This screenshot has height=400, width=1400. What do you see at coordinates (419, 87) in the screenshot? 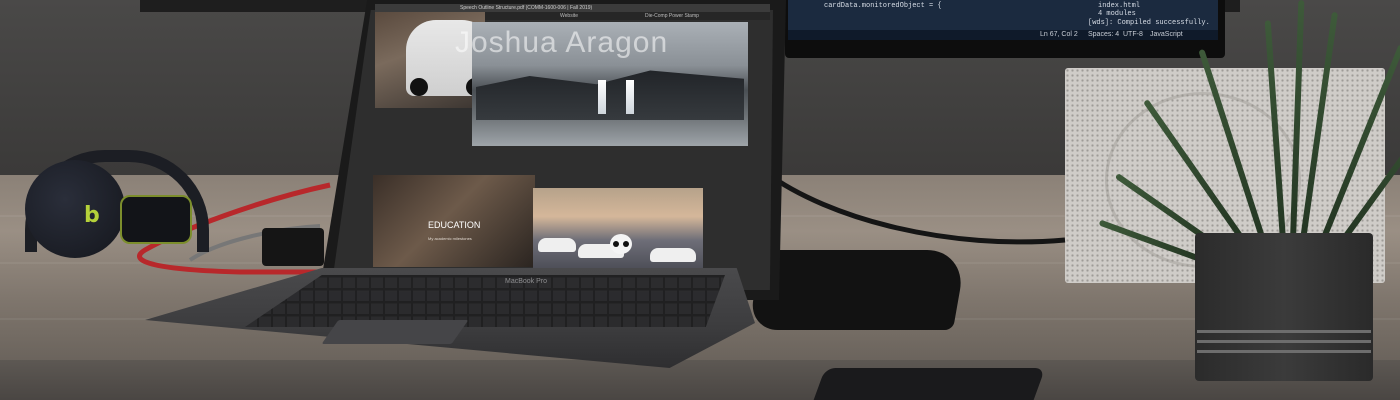
I see `car-wheel` at bounding box center [419, 87].